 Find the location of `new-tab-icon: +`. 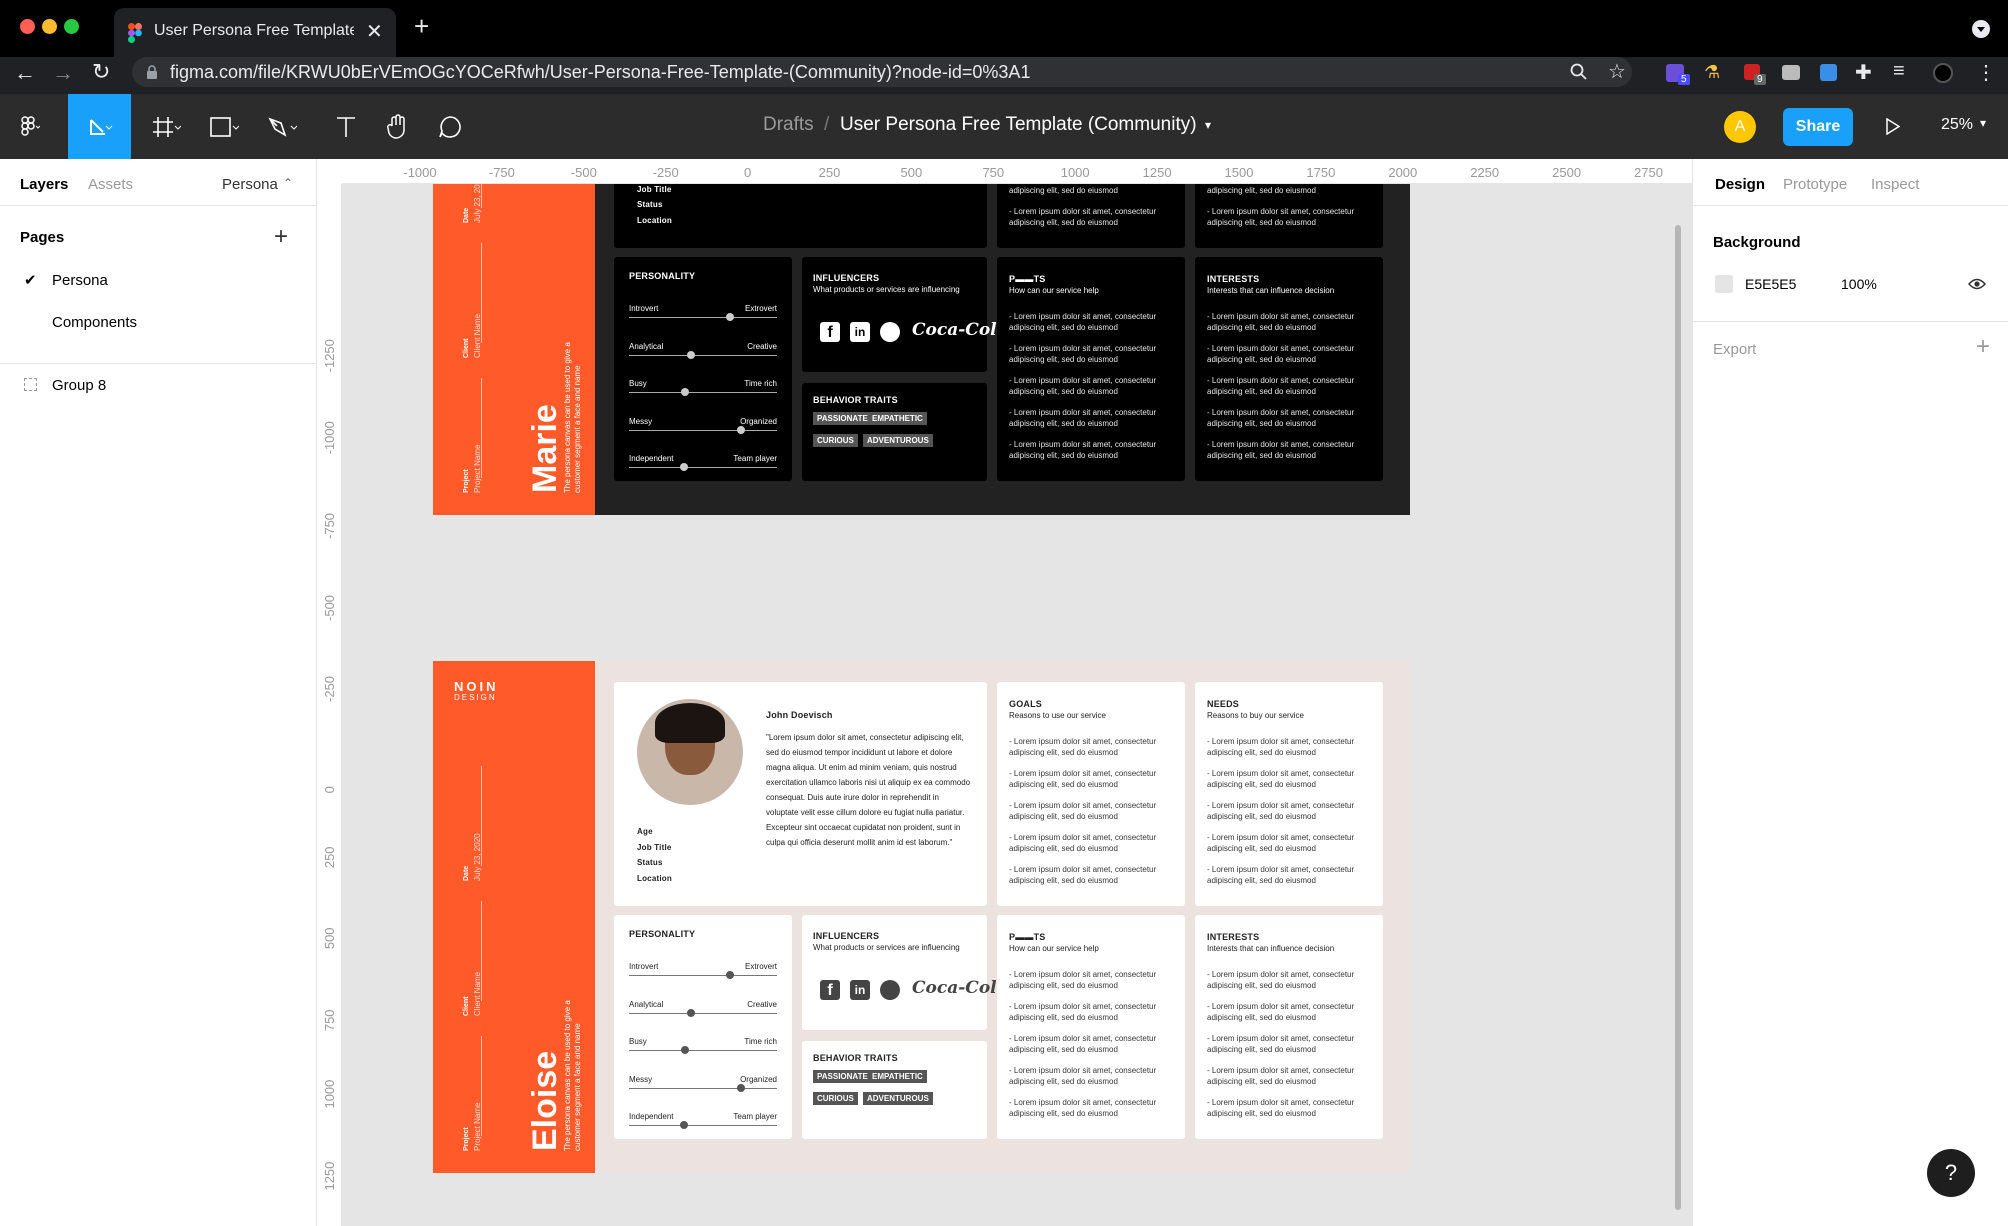

new-tab-icon: + is located at coordinates (421, 26).